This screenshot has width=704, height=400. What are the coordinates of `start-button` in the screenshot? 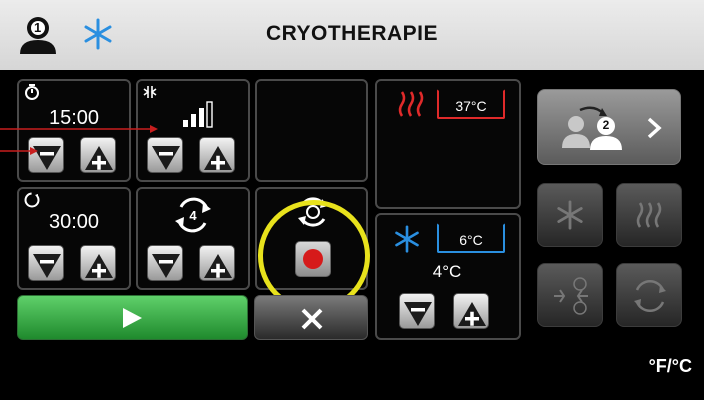 It's located at (132, 317).